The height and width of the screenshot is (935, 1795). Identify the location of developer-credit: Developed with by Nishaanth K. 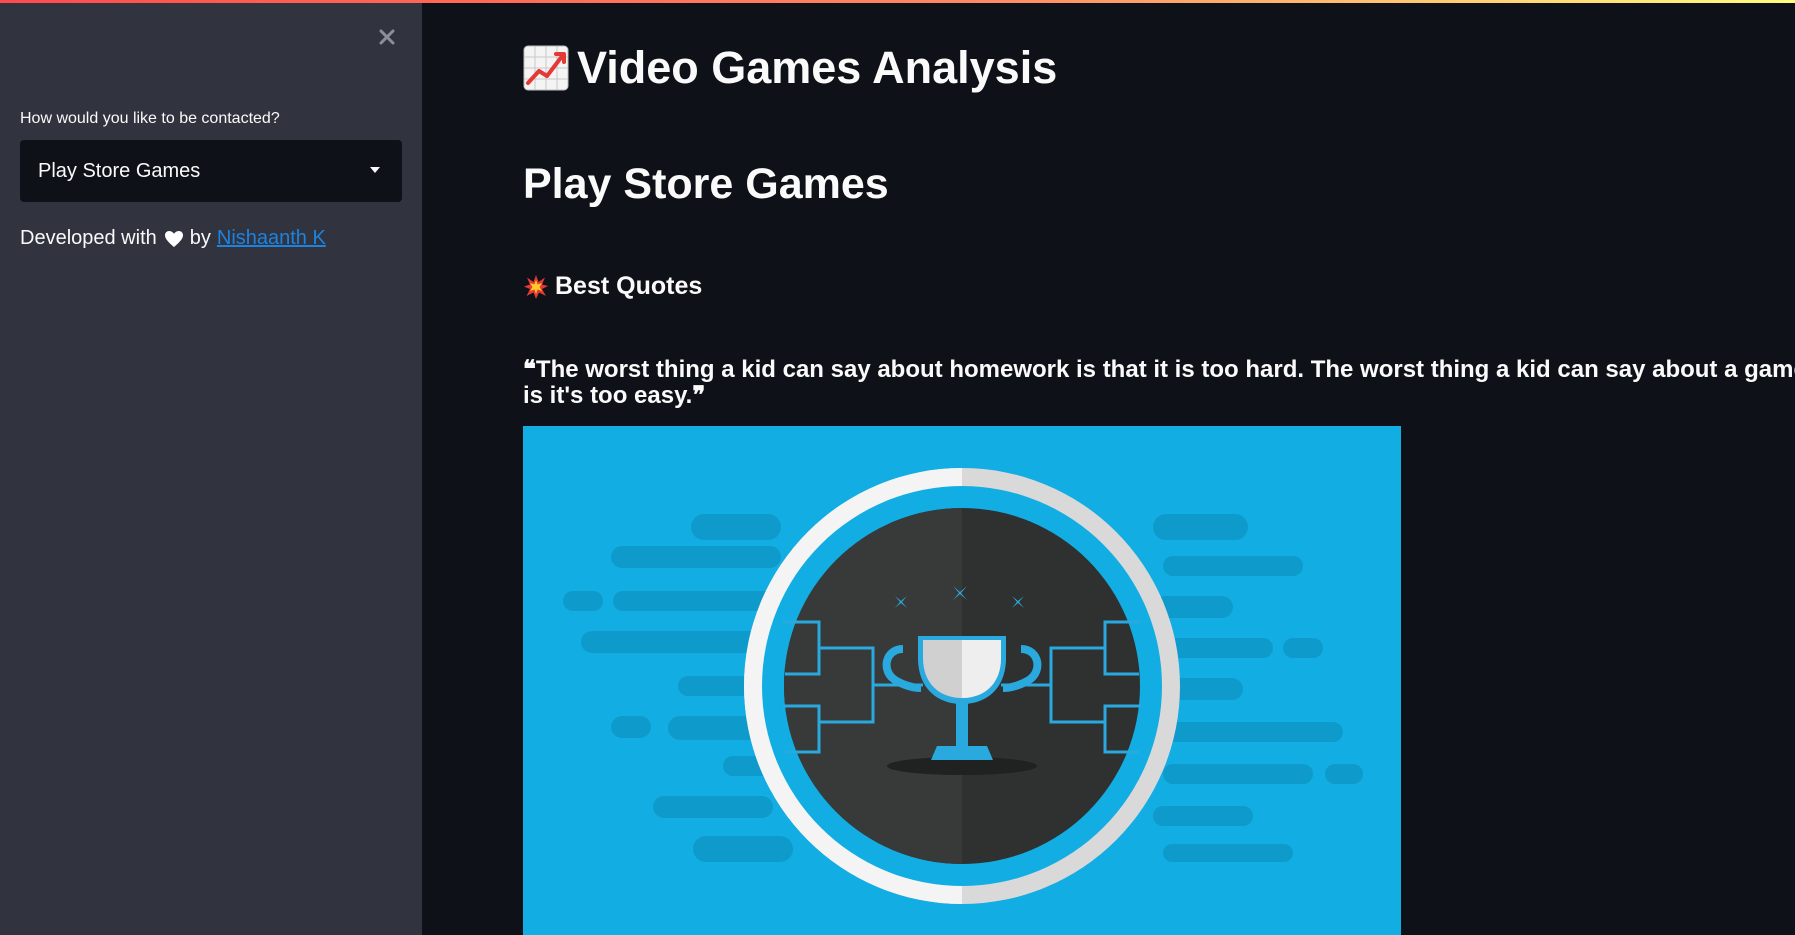
(173, 238).